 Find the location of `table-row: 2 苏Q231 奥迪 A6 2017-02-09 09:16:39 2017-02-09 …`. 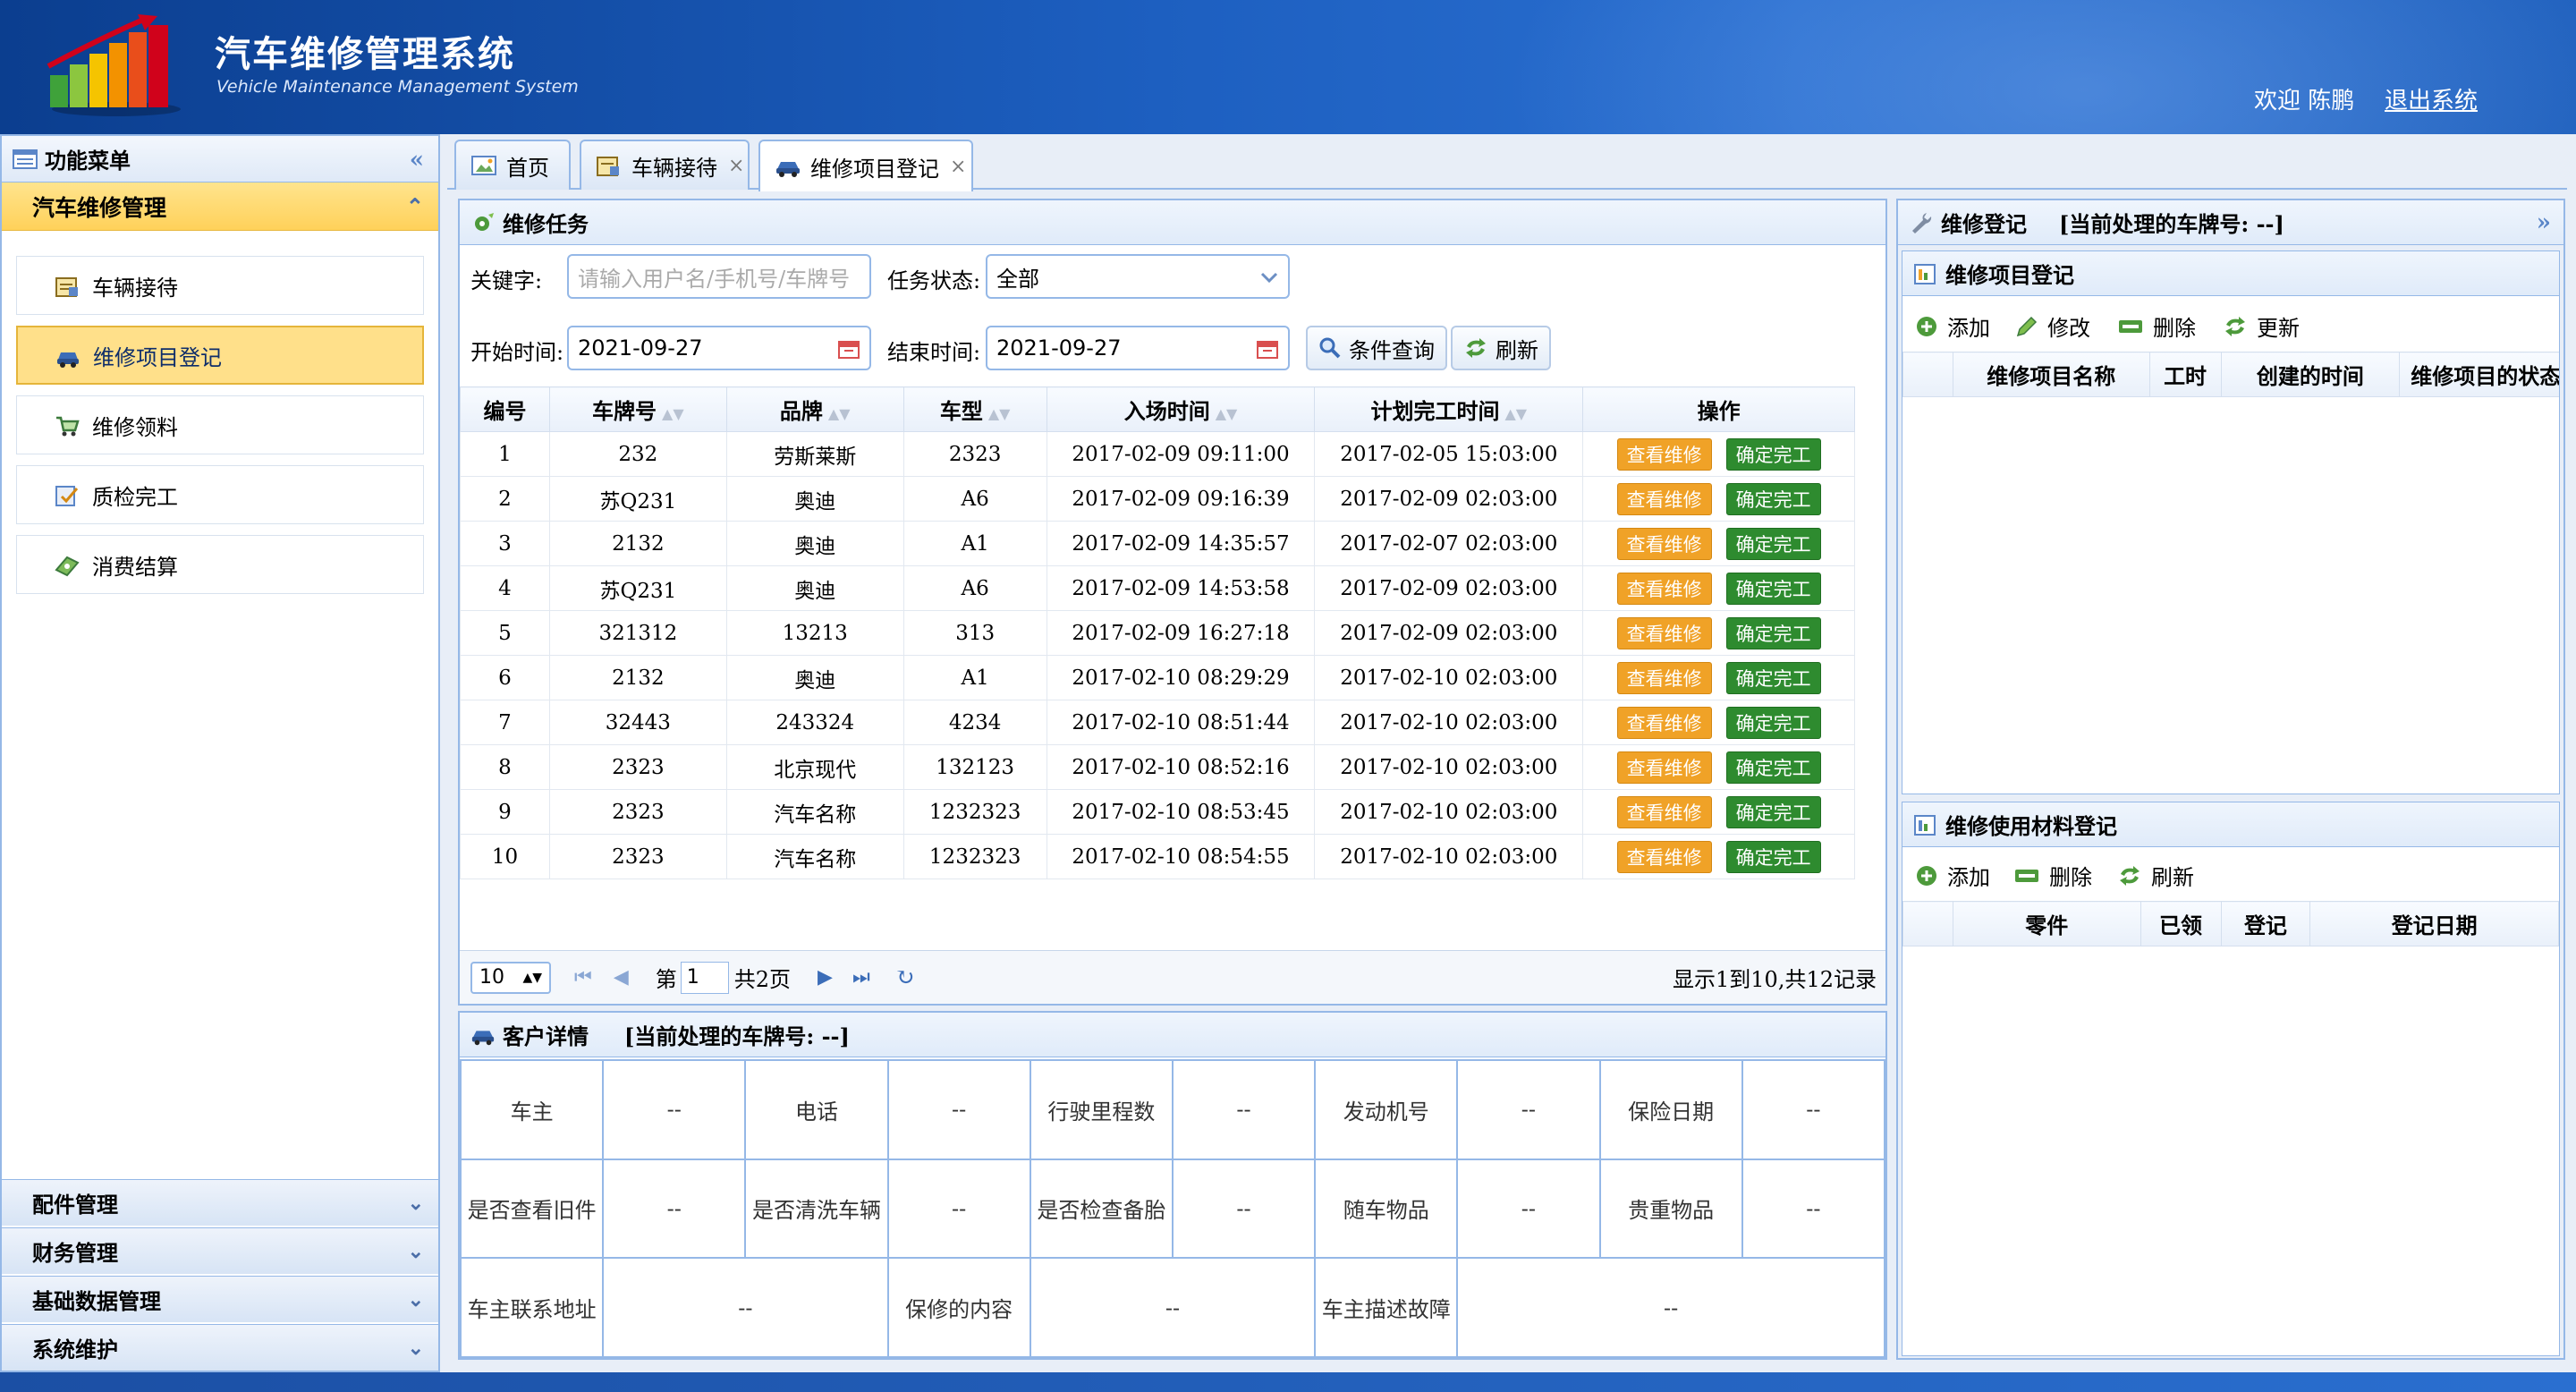

table-row: 2 苏Q231 奥迪 A6 2017-02-09 09:16:39 2017-02-09 … is located at coordinates (1157, 499).